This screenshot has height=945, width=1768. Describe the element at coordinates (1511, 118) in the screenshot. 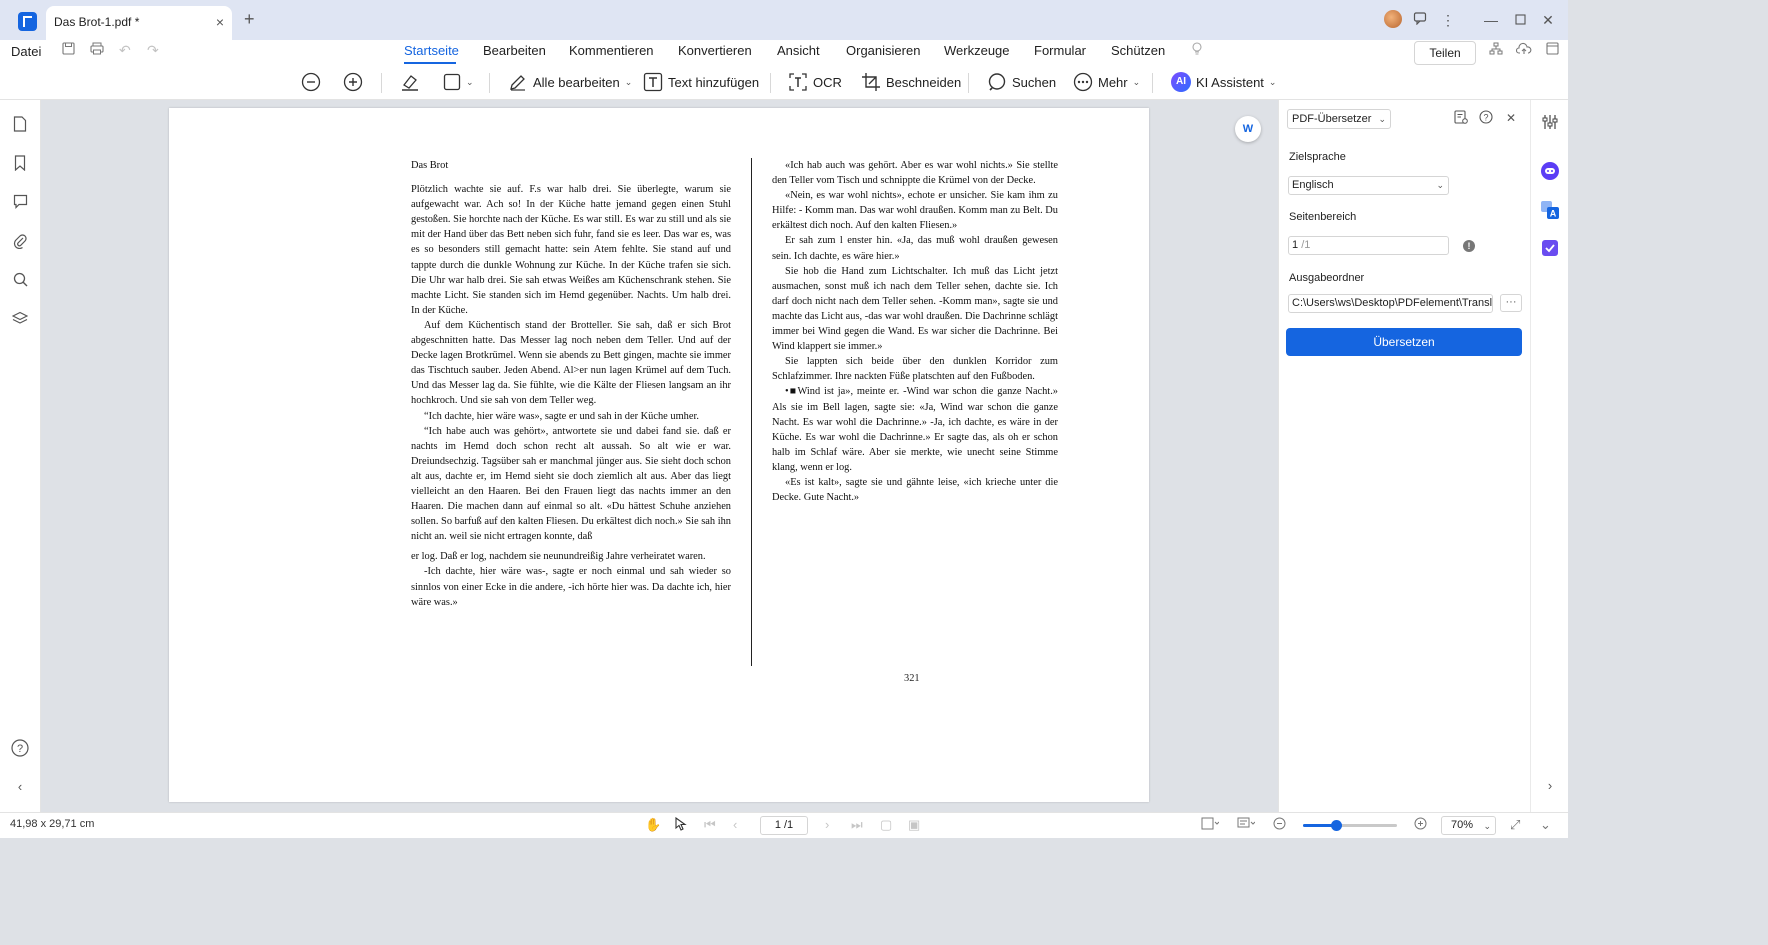

I see `close-panel-icon: ✕` at that location.